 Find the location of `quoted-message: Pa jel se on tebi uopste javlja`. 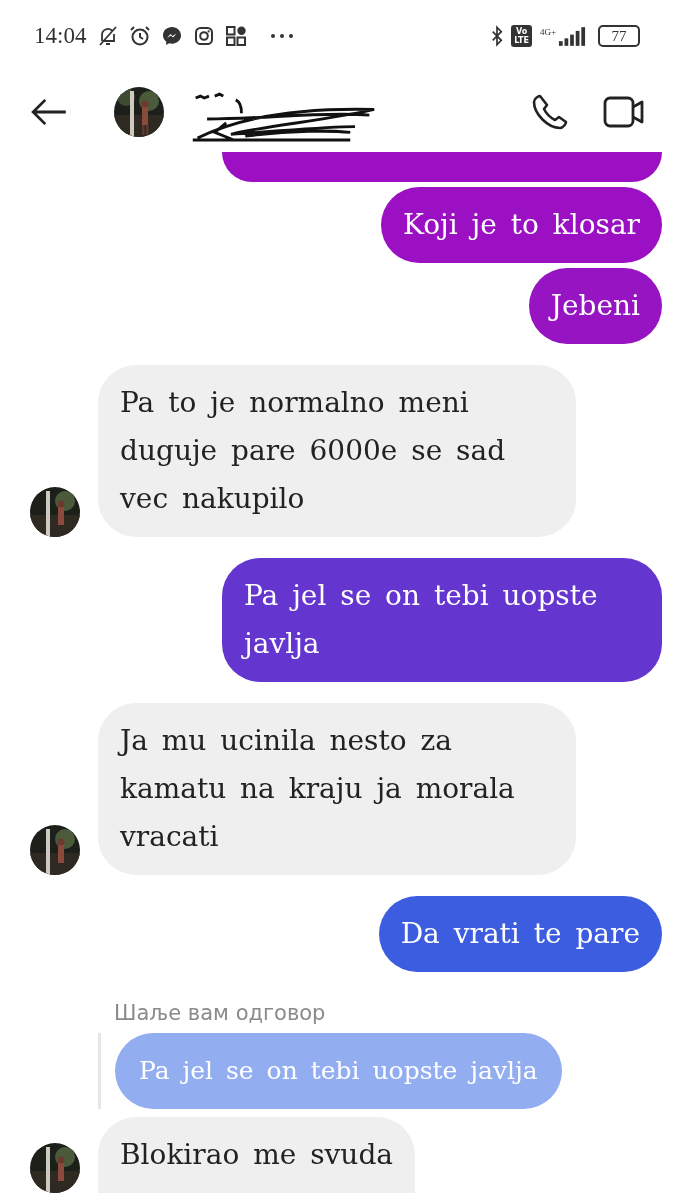

quoted-message: Pa jel se on tebi uopste javlja is located at coordinates (338, 1071).